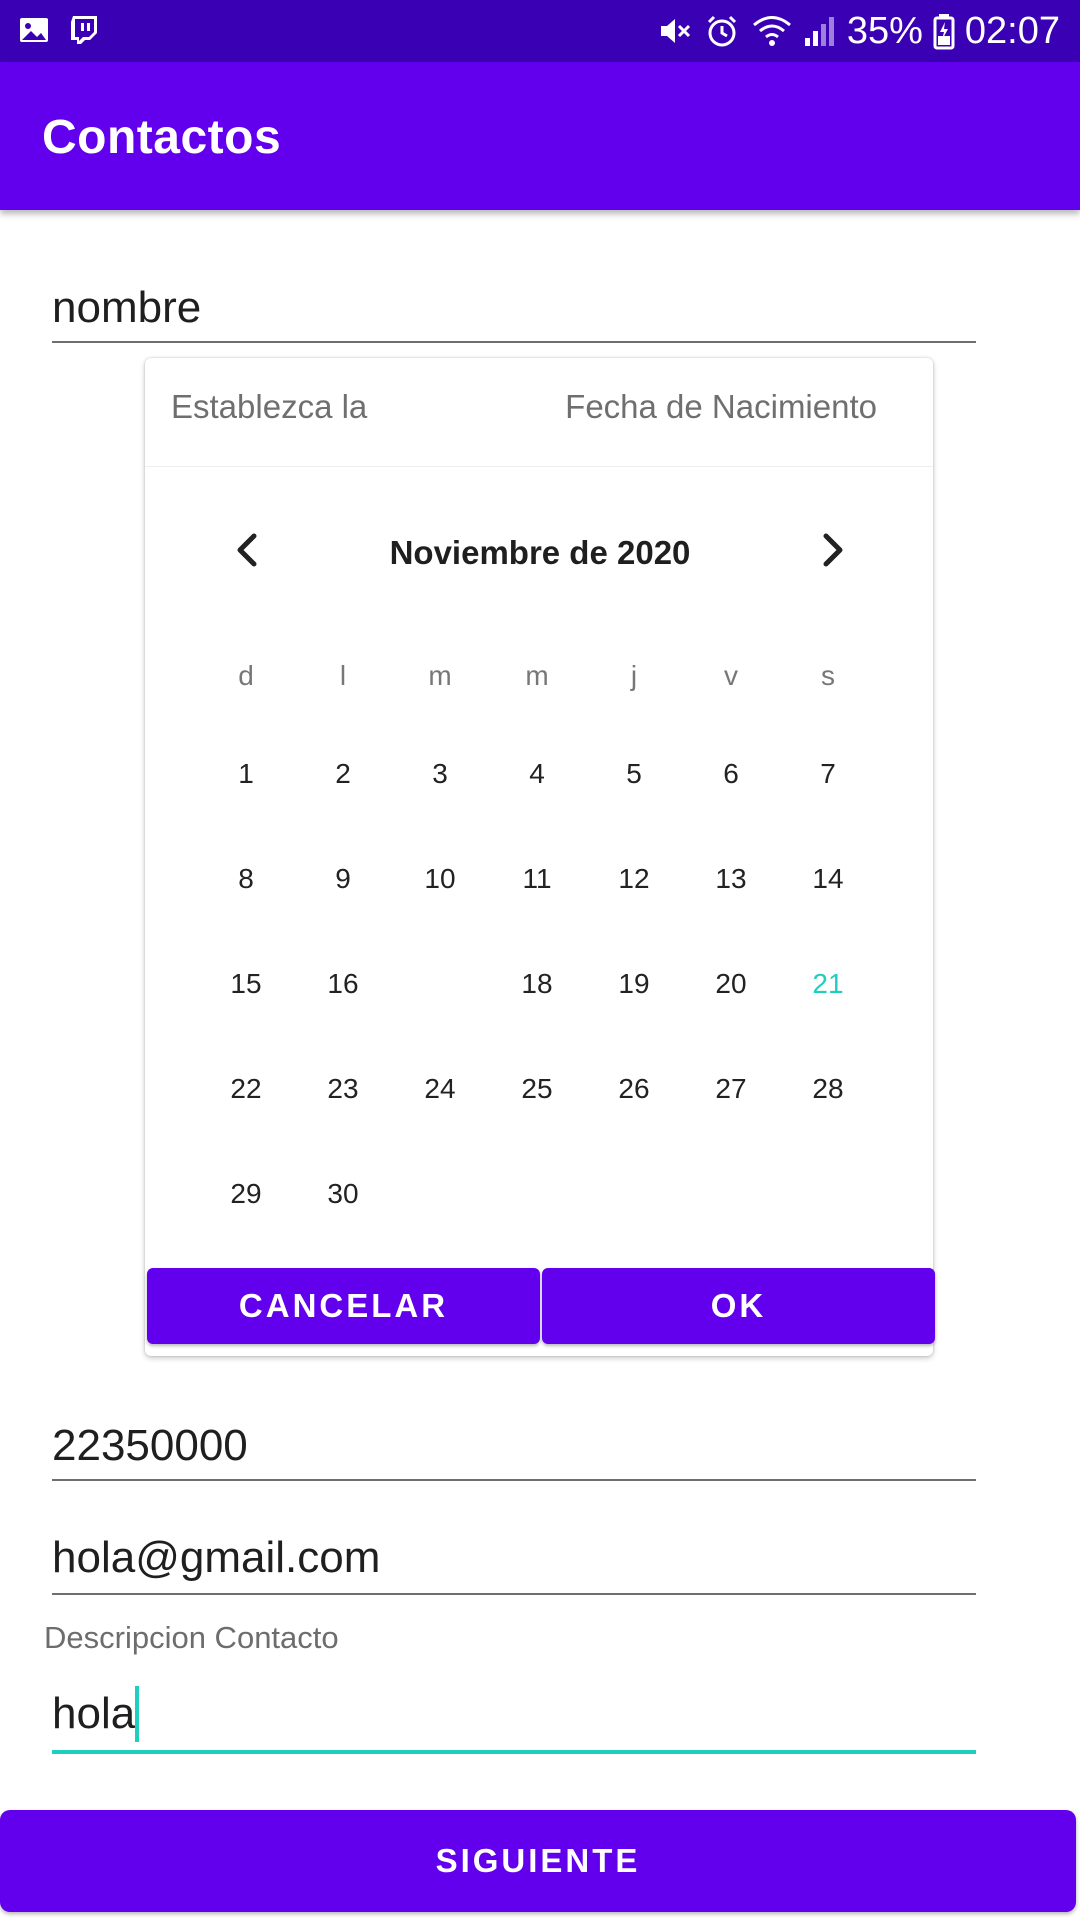 The height and width of the screenshot is (1920, 1080). What do you see at coordinates (634, 879) in the screenshot?
I see `calendar-day: 12` at bounding box center [634, 879].